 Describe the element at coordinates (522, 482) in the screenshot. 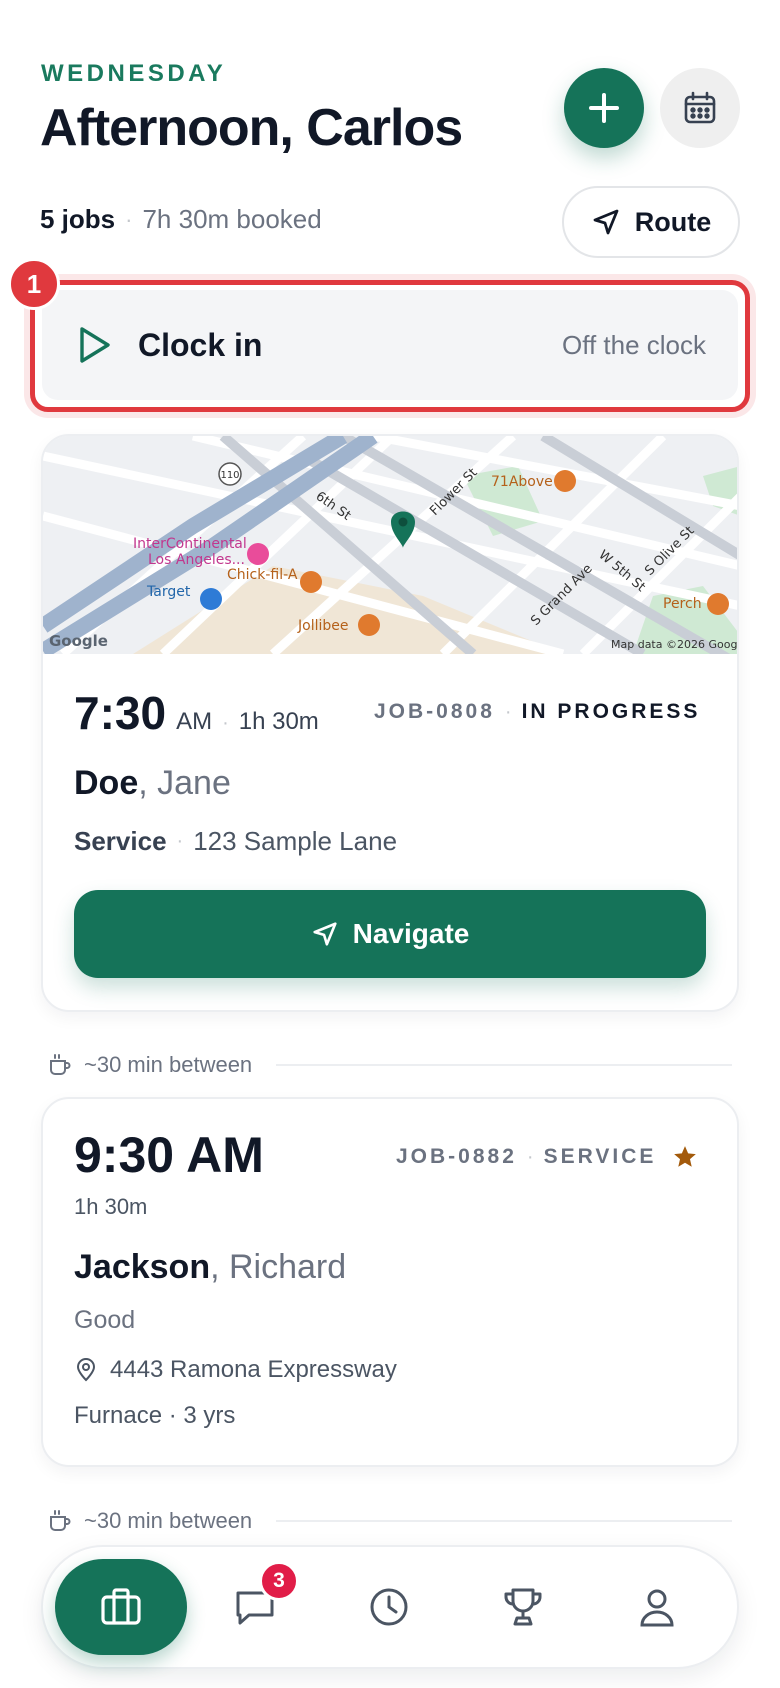

I see `svg-text: 71Above` at that location.